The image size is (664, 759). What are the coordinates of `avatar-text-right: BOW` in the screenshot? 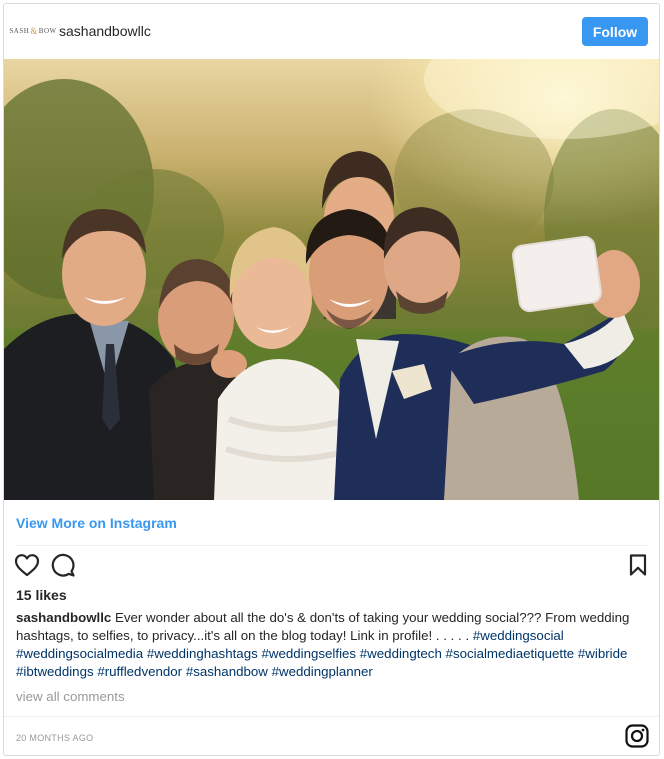 It's located at (47, 31).